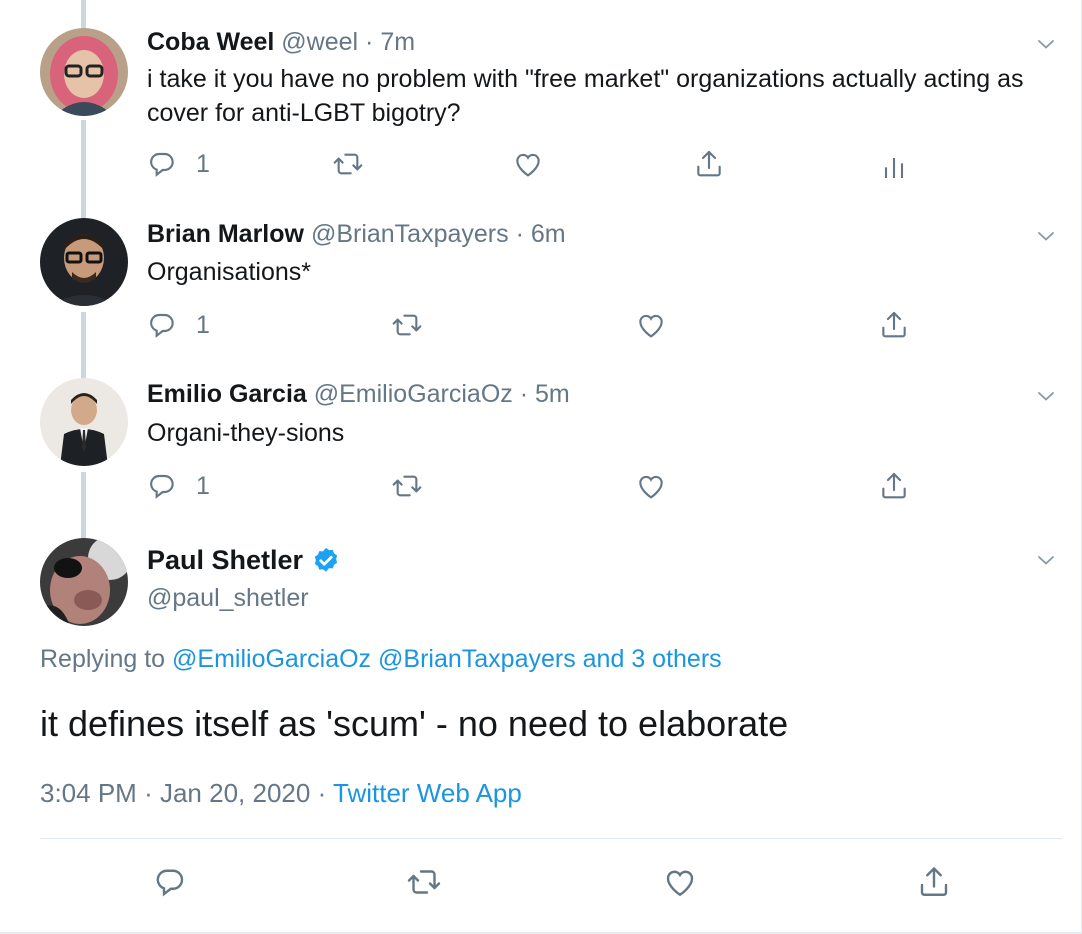 This screenshot has height=934, width=1082. Describe the element at coordinates (427, 793) in the screenshot. I see `source-link: Twitter Web App` at that location.